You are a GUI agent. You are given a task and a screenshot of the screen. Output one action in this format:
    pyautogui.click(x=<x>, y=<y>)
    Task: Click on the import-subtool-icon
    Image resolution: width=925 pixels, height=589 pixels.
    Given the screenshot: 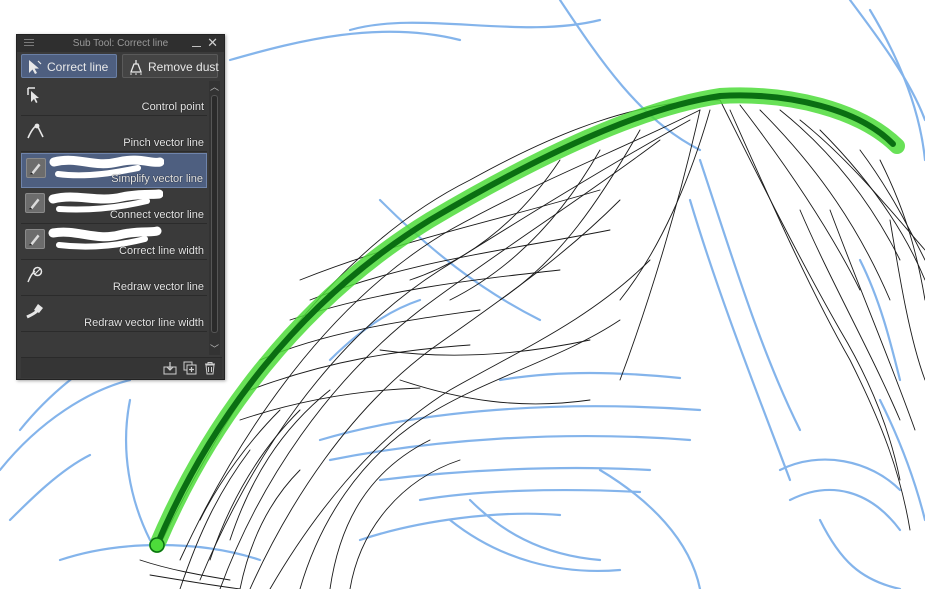 What is the action you would take?
    pyautogui.click(x=170, y=368)
    